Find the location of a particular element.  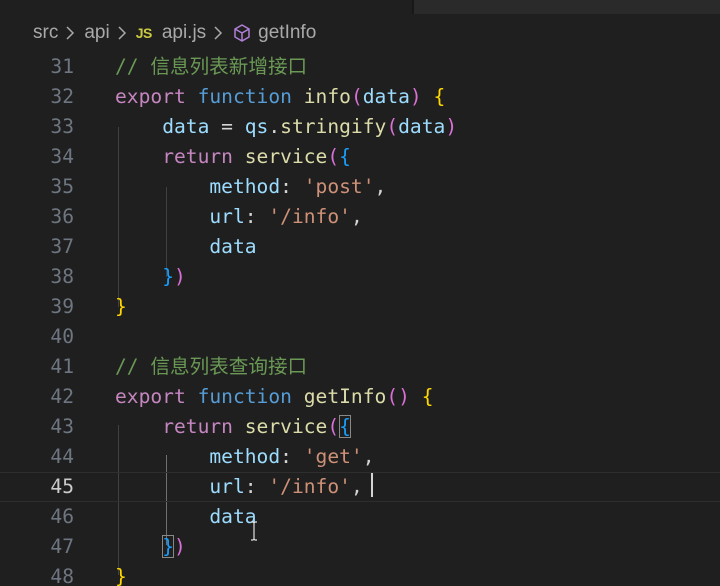

code-line: 44 method: 'get', is located at coordinates (360, 457).